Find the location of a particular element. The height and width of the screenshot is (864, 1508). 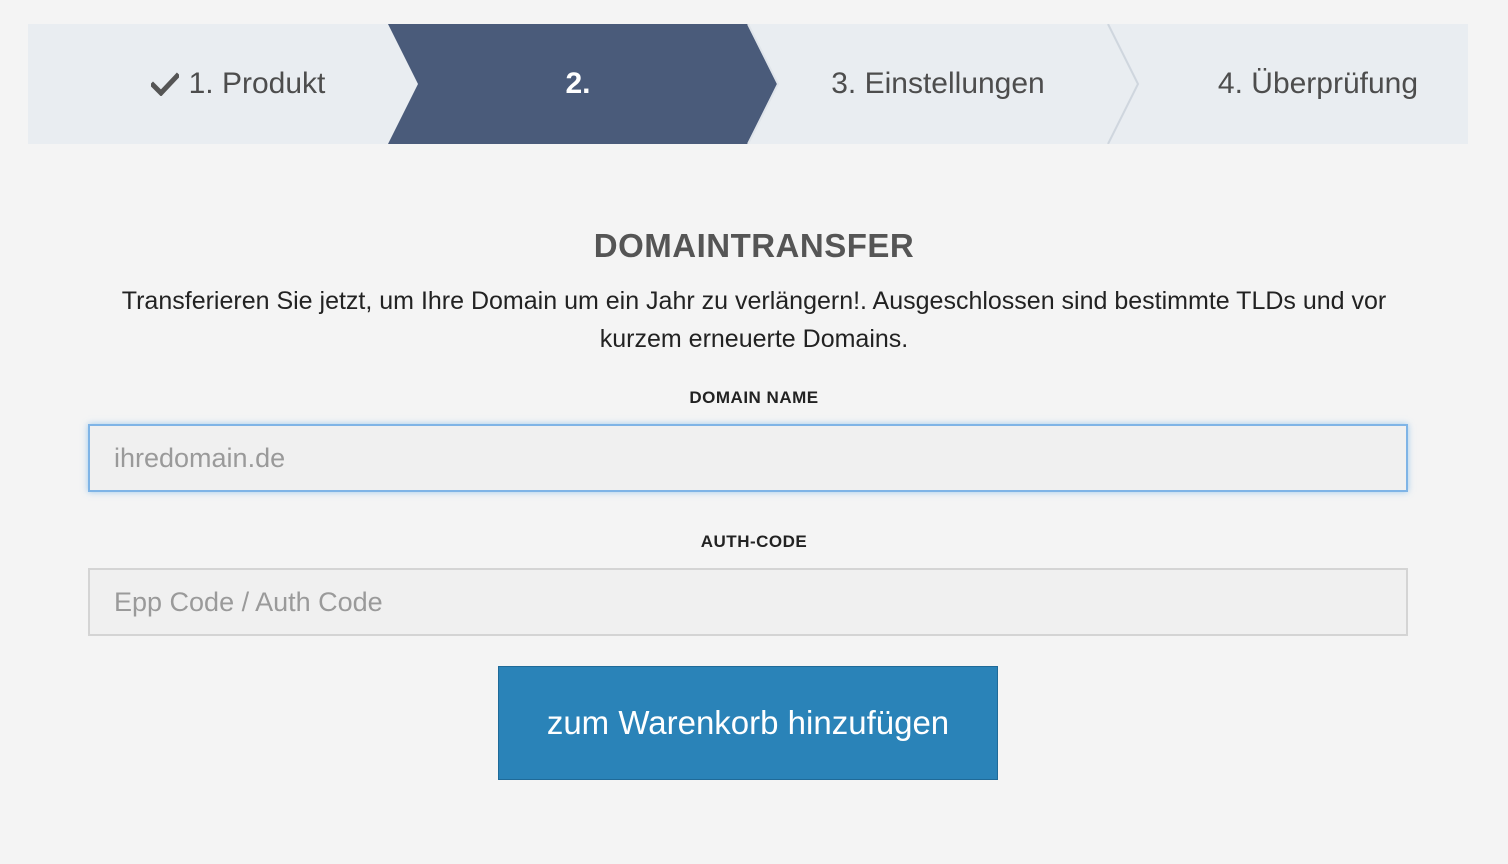

step-separator is located at coordinates (1123, 84).